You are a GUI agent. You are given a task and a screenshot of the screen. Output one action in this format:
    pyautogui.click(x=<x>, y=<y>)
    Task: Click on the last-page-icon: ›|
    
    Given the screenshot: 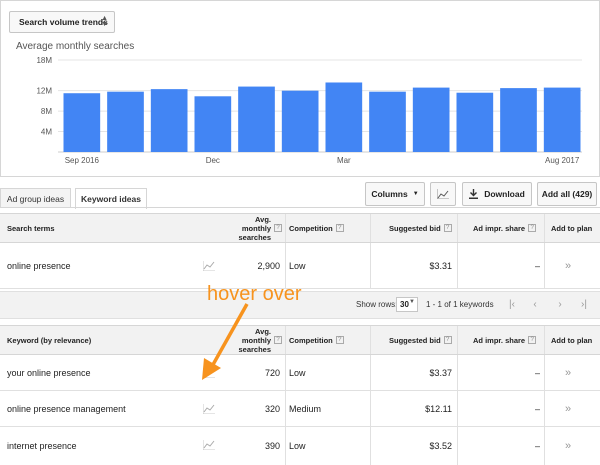 What is the action you would take?
    pyautogui.click(x=584, y=304)
    